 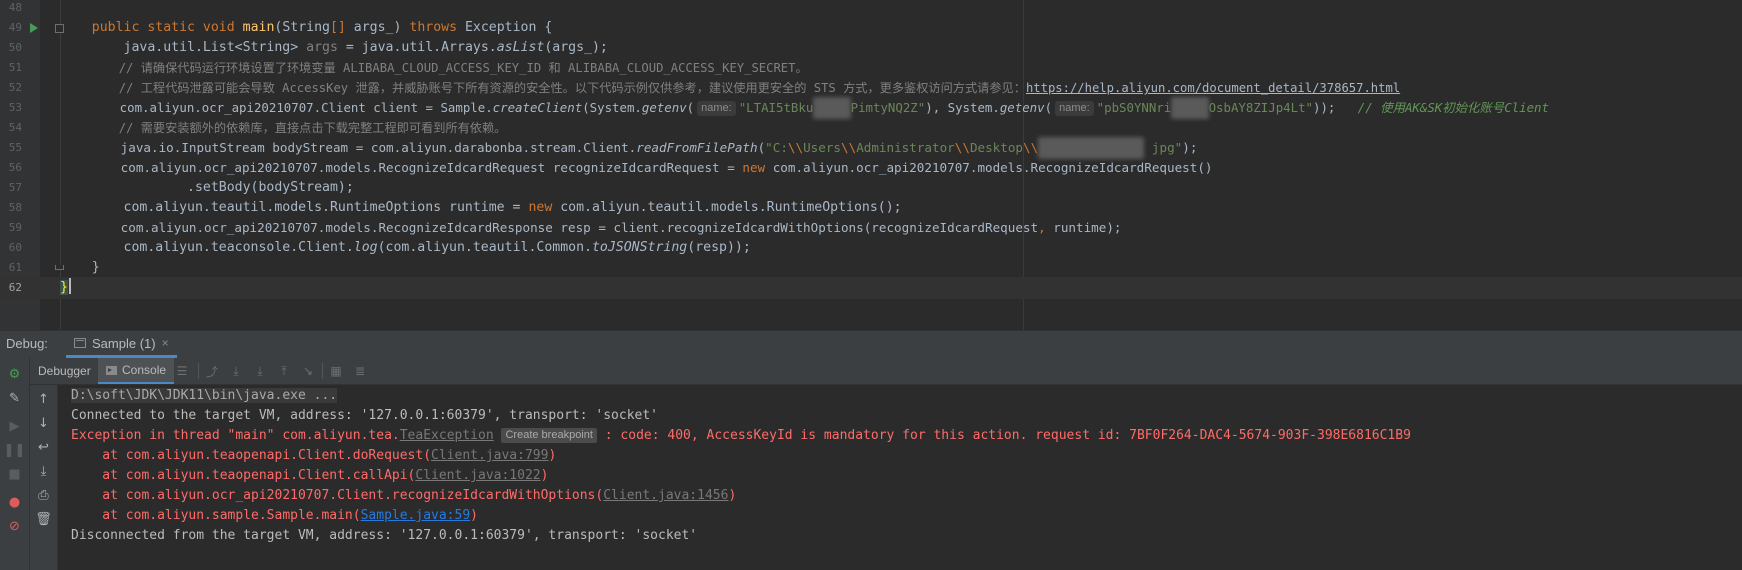 I want to click on step-into-icon: ⤓, so click(x=260, y=371).